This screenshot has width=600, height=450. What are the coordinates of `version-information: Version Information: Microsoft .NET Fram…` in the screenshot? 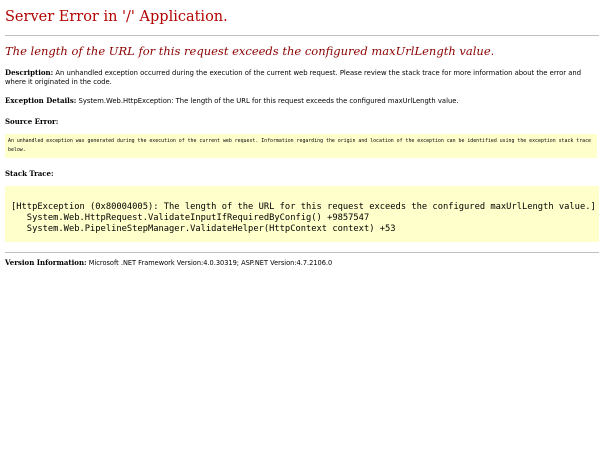 It's located at (300, 263).